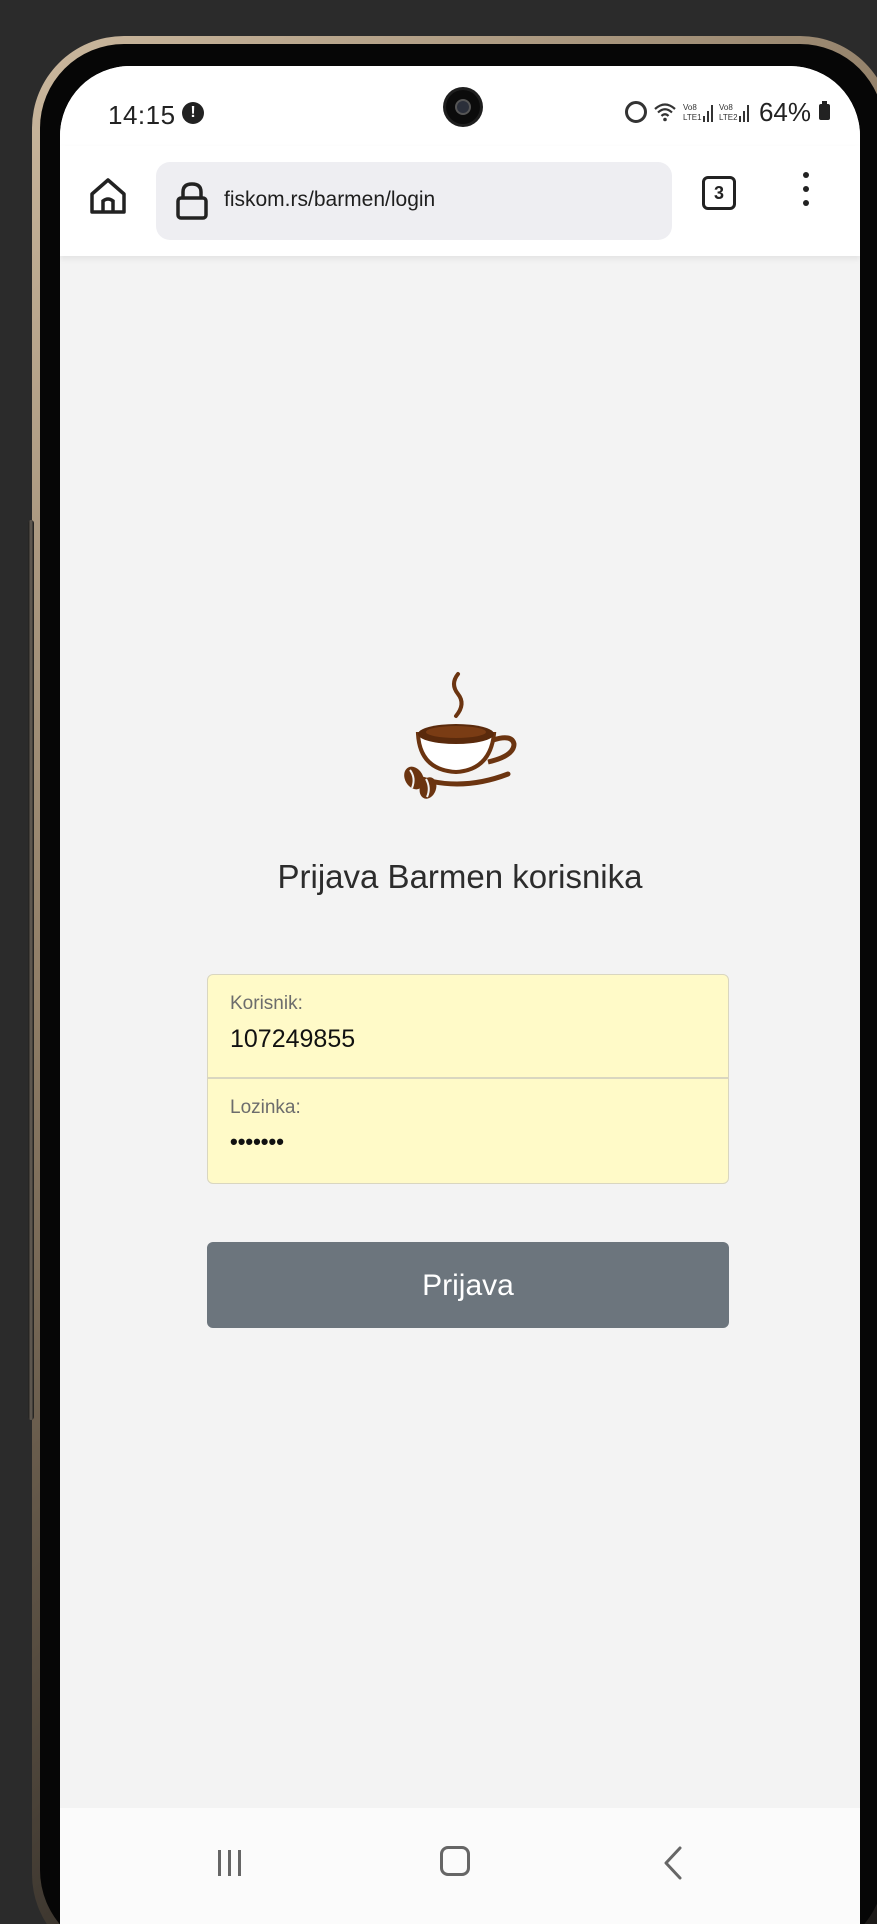  I want to click on alarm-icon, so click(635, 112).